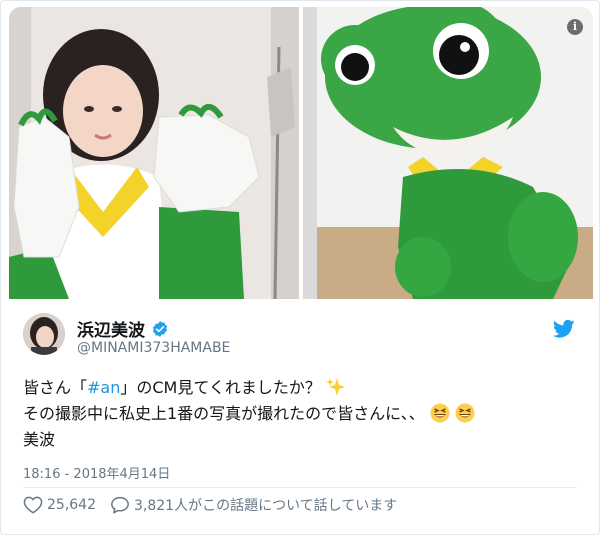 The height and width of the screenshot is (535, 600). I want to click on tweet-text-segment: 皆さん「, so click(55, 387).